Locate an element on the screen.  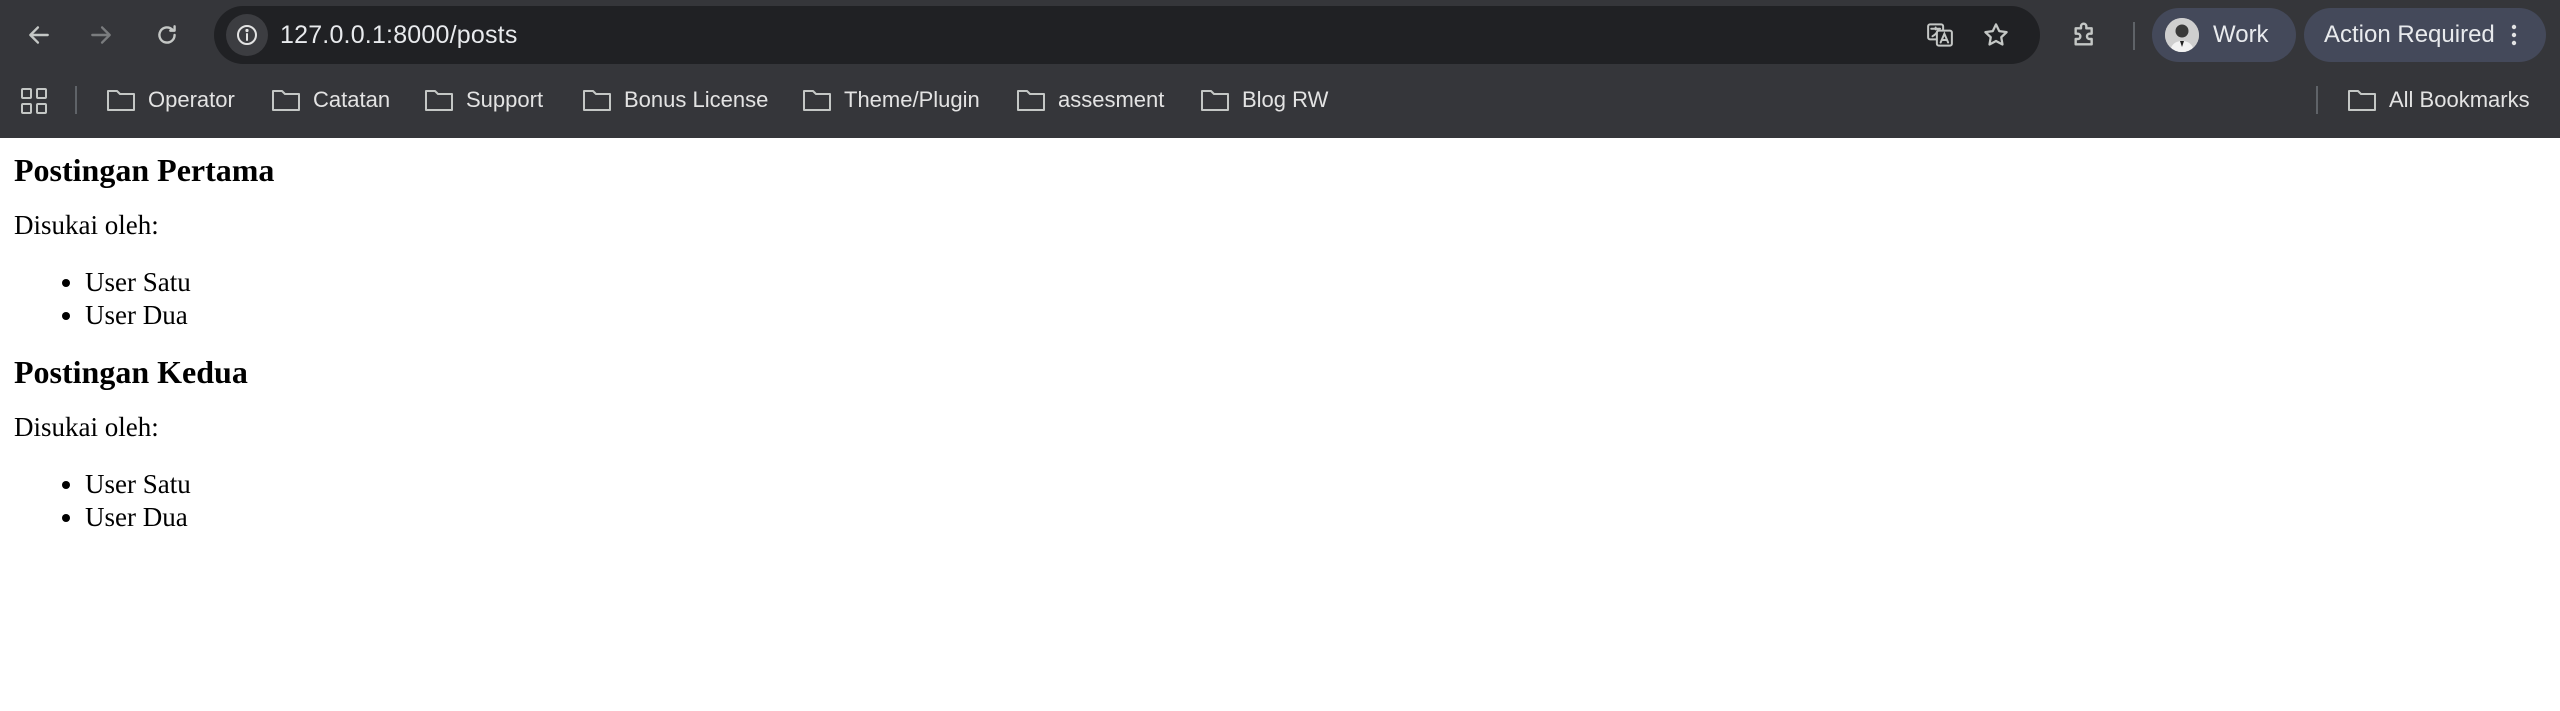
bookmarks-divider is located at coordinates (76, 100).